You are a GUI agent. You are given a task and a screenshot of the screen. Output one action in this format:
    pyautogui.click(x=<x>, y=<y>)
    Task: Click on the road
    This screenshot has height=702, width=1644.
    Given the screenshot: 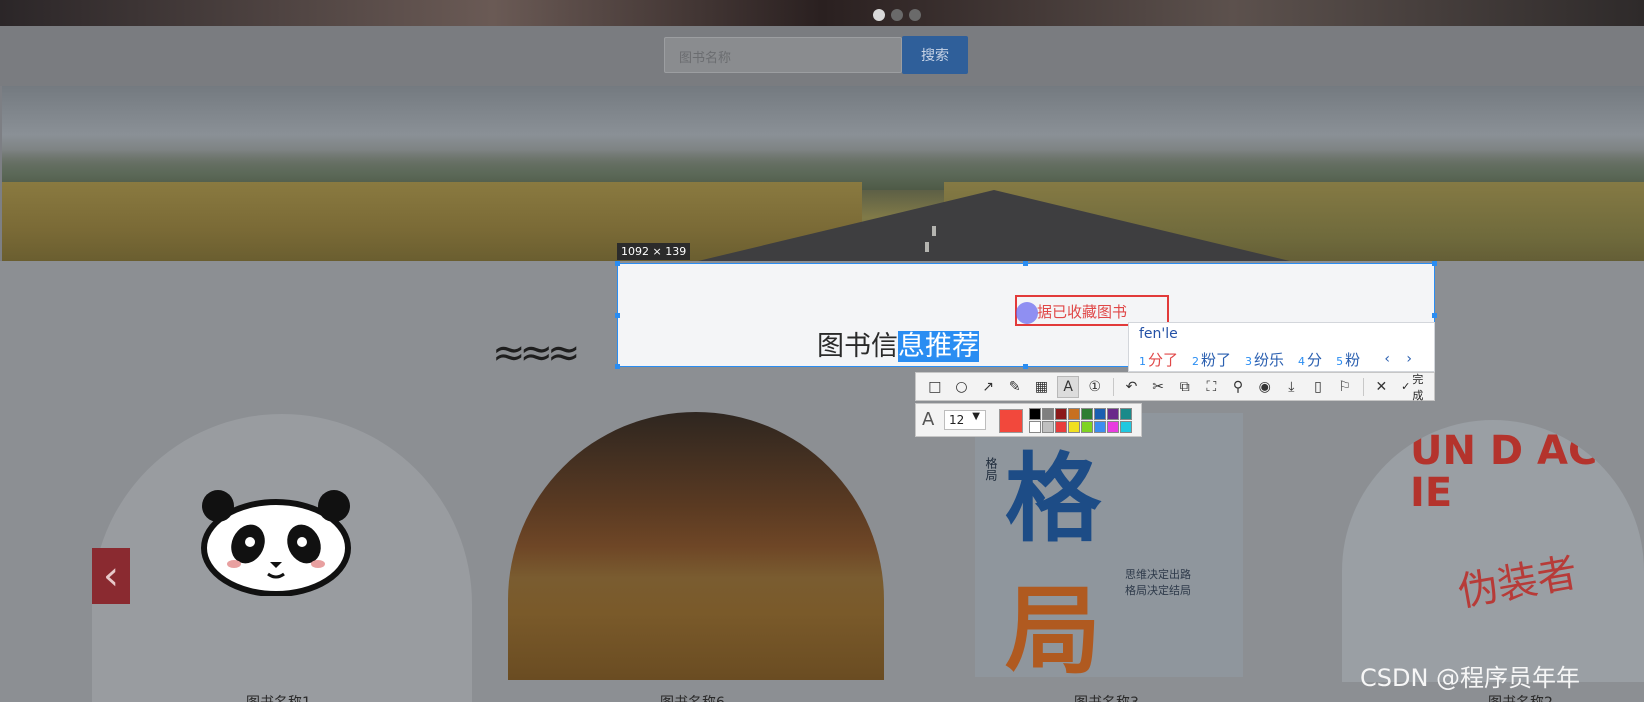 What is the action you would take?
    pyautogui.click(x=994, y=225)
    